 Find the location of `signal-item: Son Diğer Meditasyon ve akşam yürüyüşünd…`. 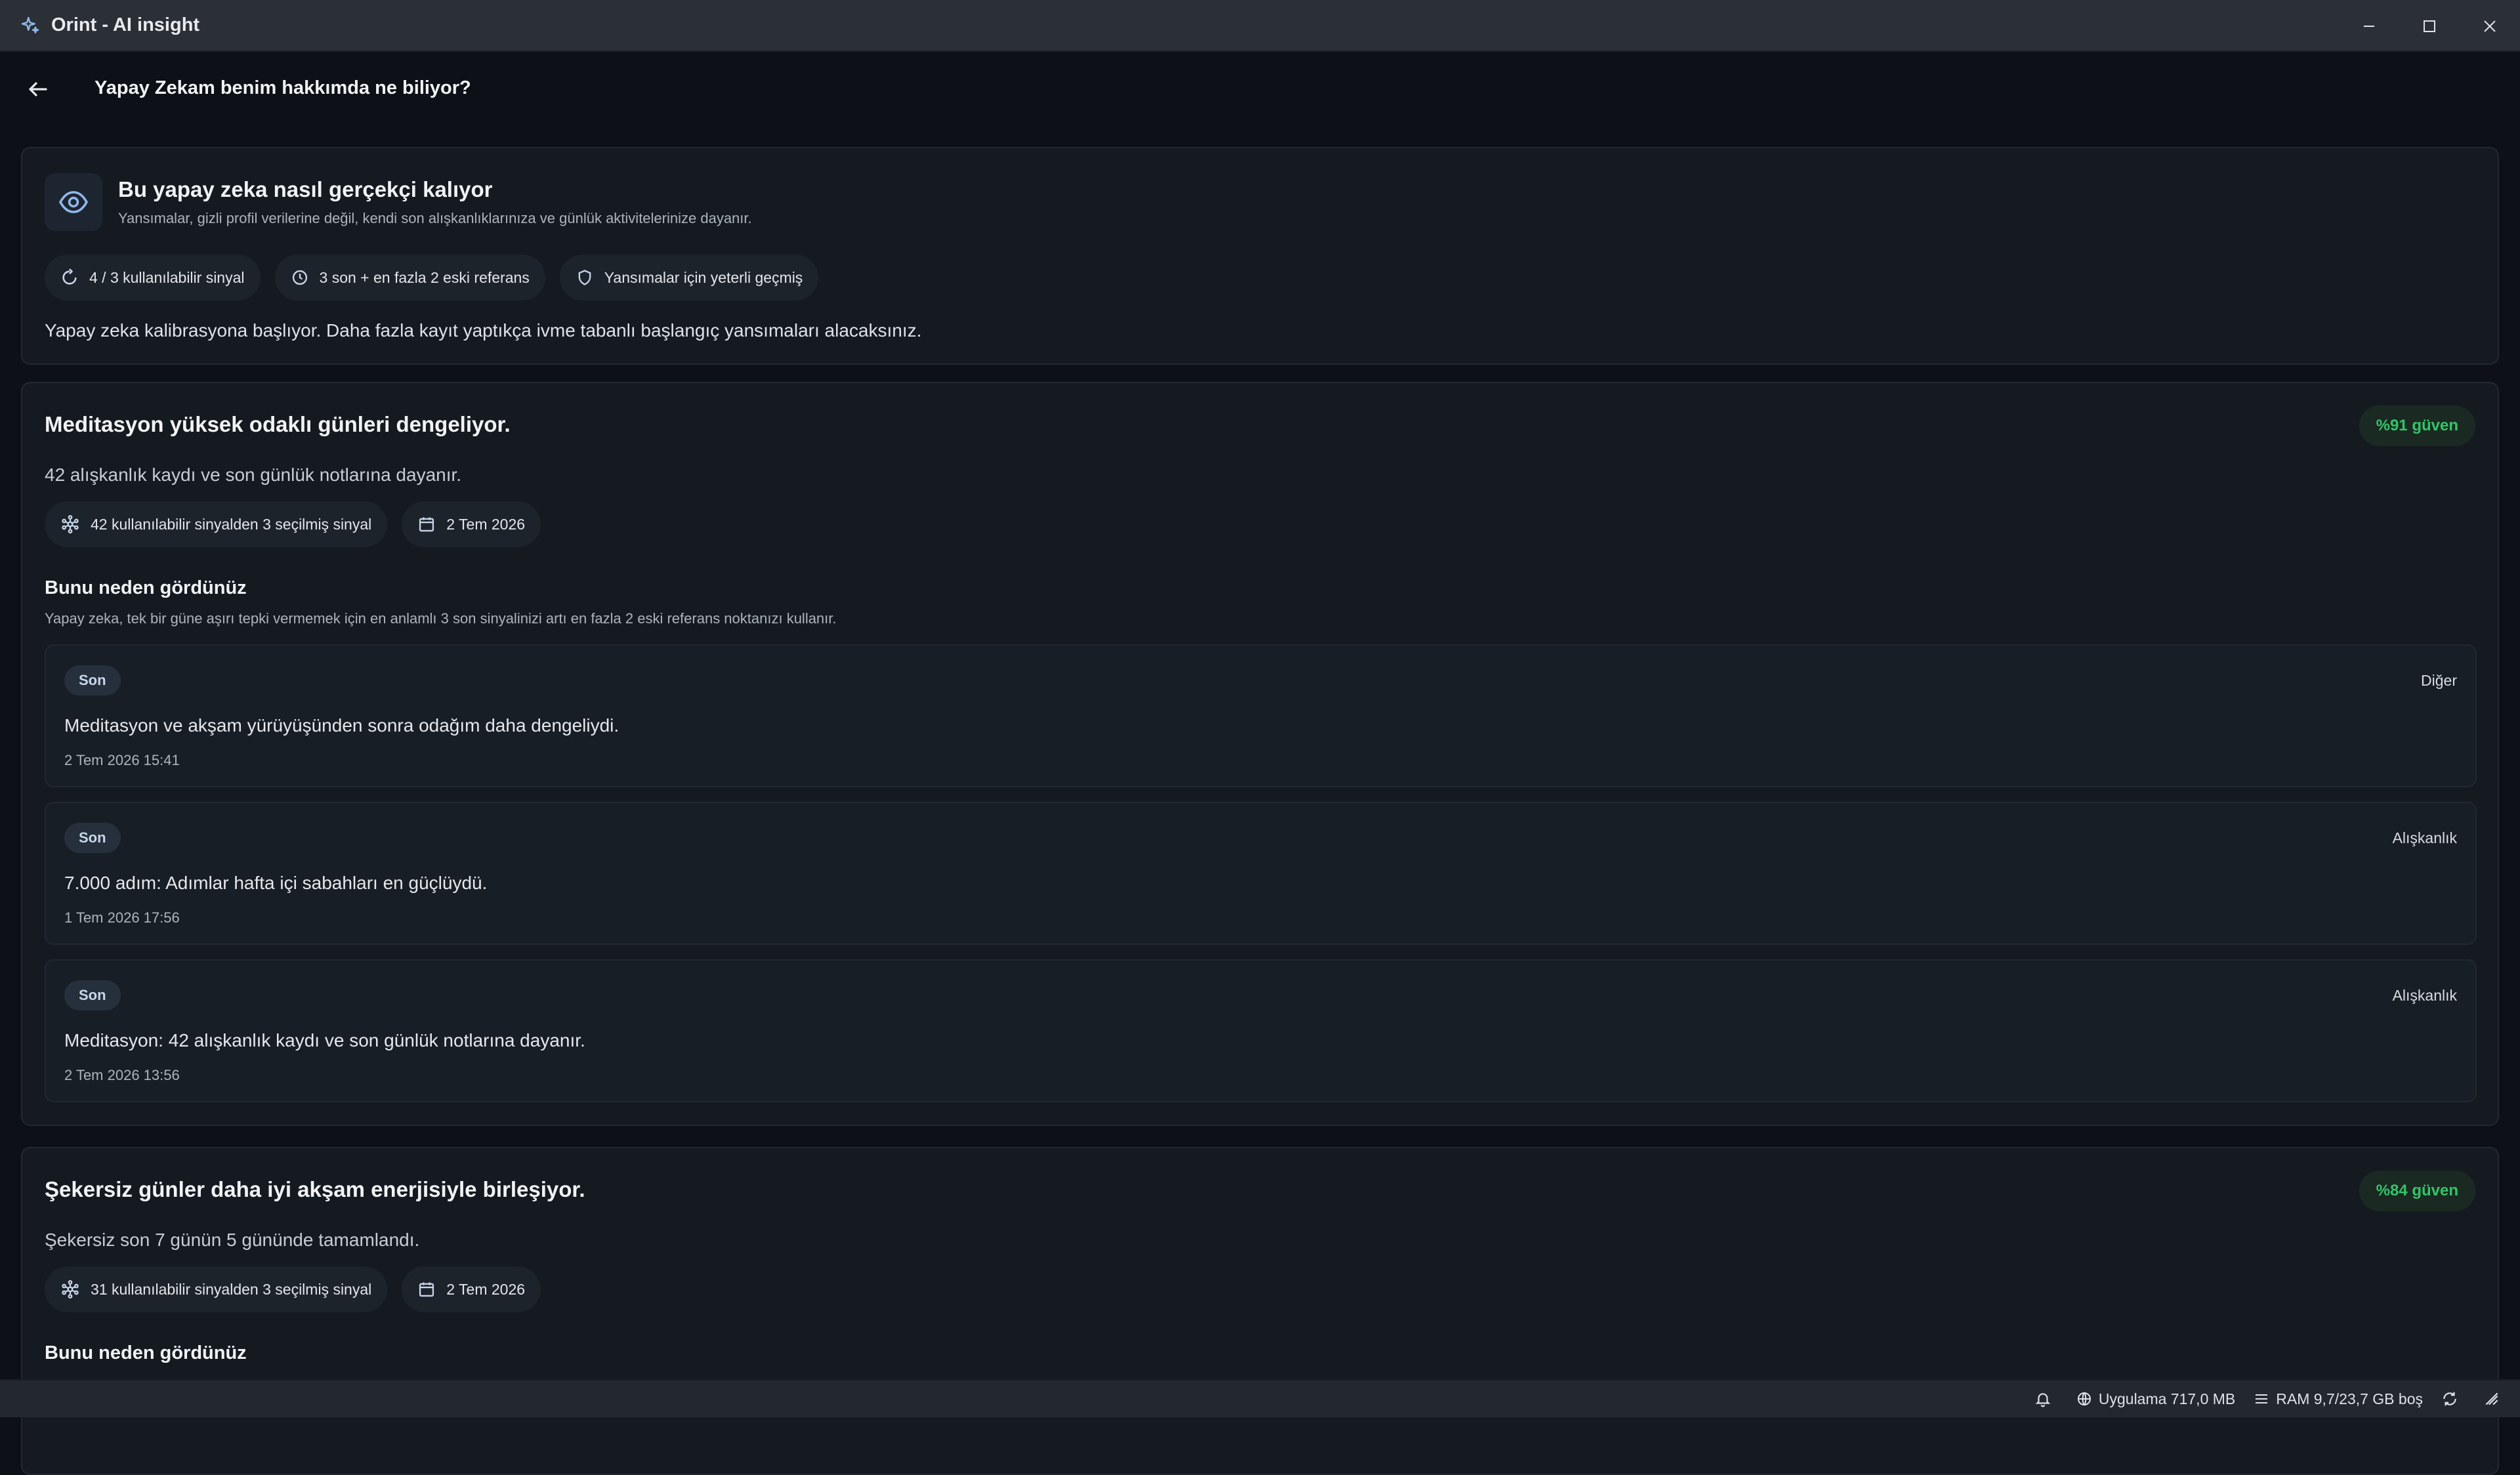

signal-item: Son Diğer Meditasyon ve akşam yürüyüşünd… is located at coordinates (1261, 715).